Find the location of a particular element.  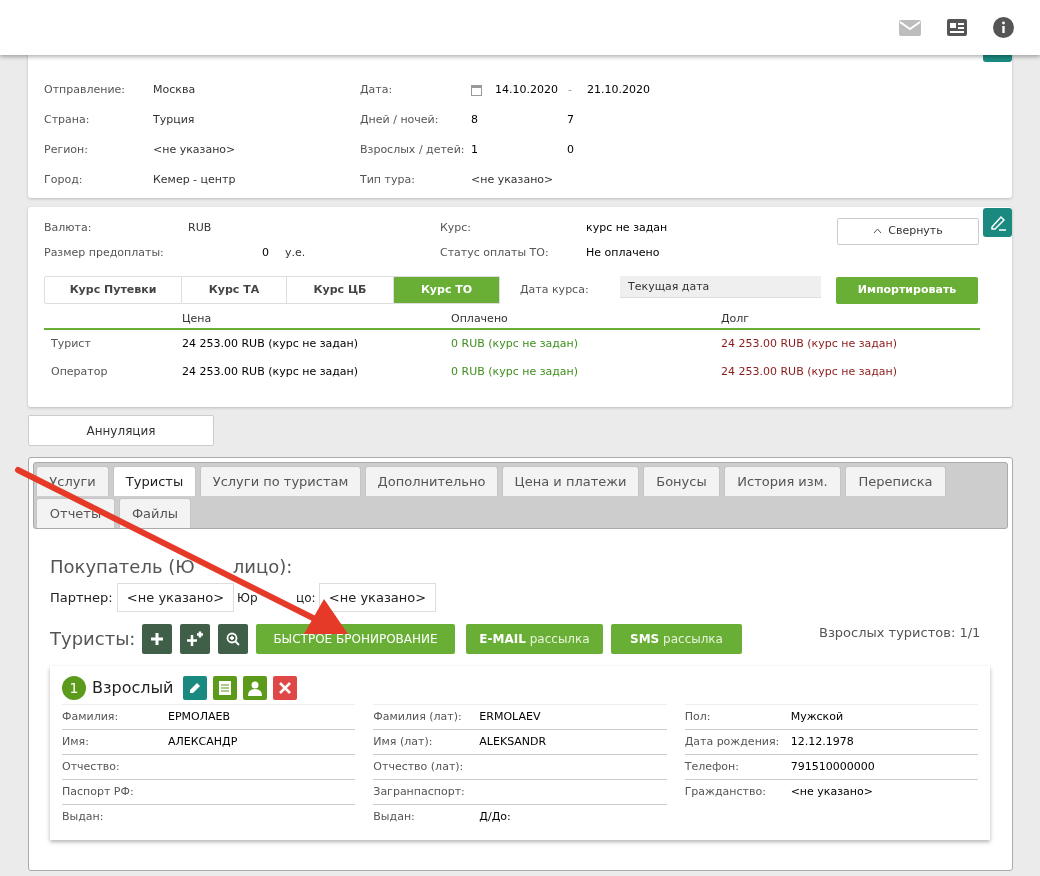

number-badge: 1 is located at coordinates (74, 688).